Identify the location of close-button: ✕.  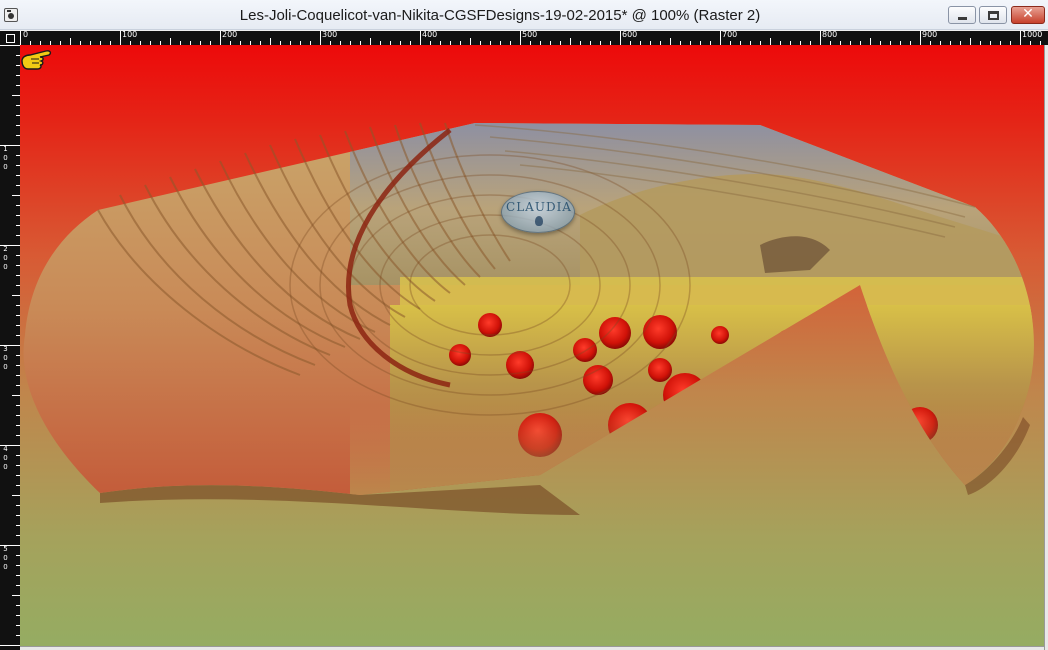
(1028, 15).